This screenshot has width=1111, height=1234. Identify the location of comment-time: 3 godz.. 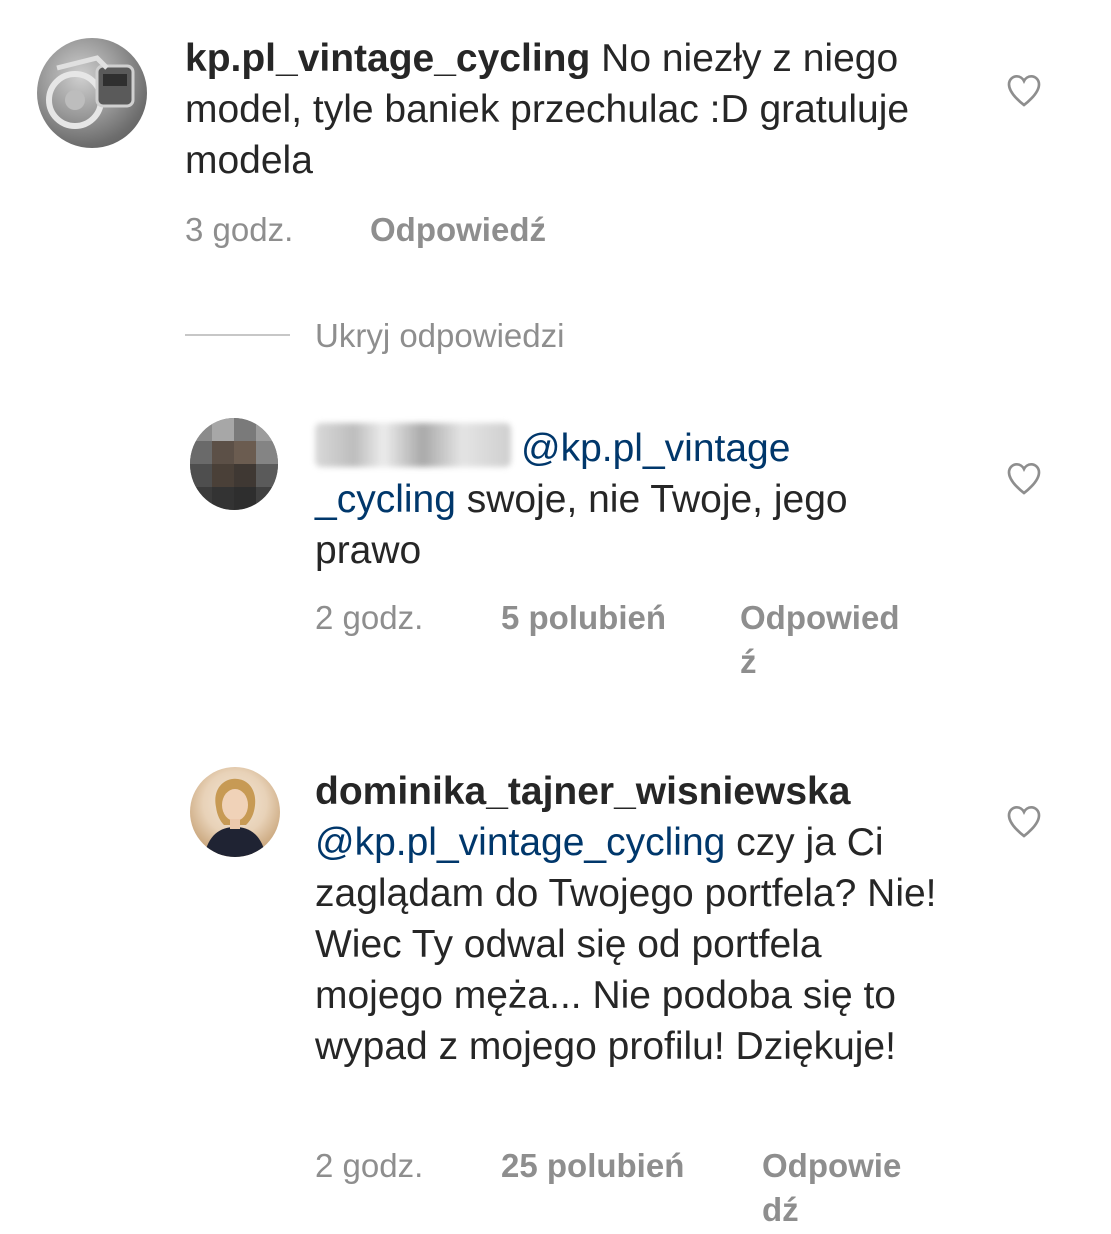
(239, 229).